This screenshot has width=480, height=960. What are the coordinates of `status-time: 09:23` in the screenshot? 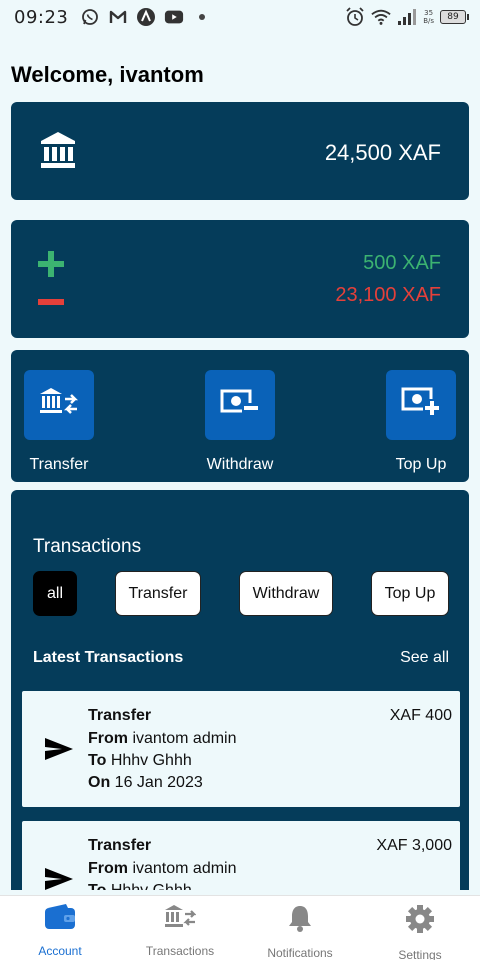 It's located at (41, 17).